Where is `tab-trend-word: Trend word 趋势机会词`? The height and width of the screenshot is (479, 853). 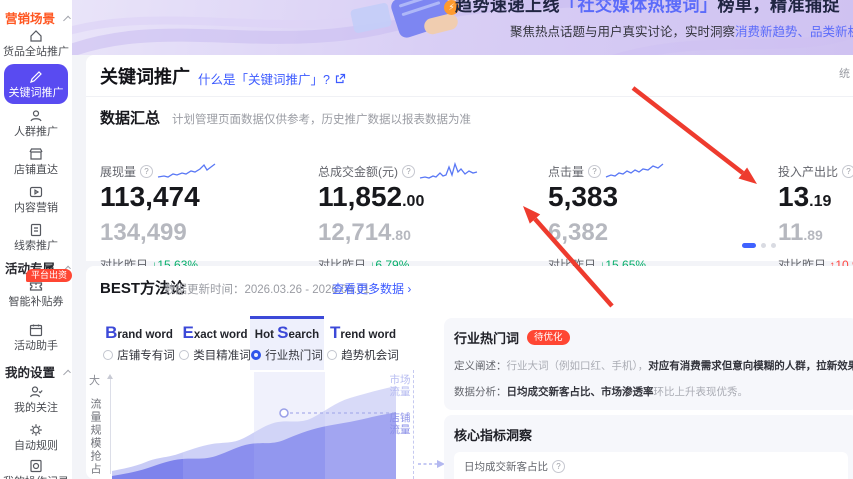
tab-trend-word: Trend word 趋势机会词 is located at coordinates (363, 343).